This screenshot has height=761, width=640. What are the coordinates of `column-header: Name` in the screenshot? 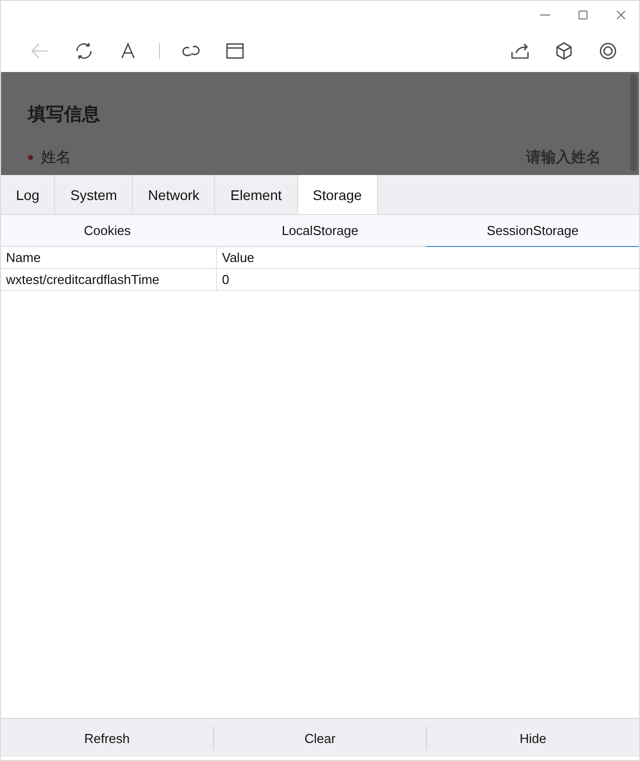 It's located at (109, 257).